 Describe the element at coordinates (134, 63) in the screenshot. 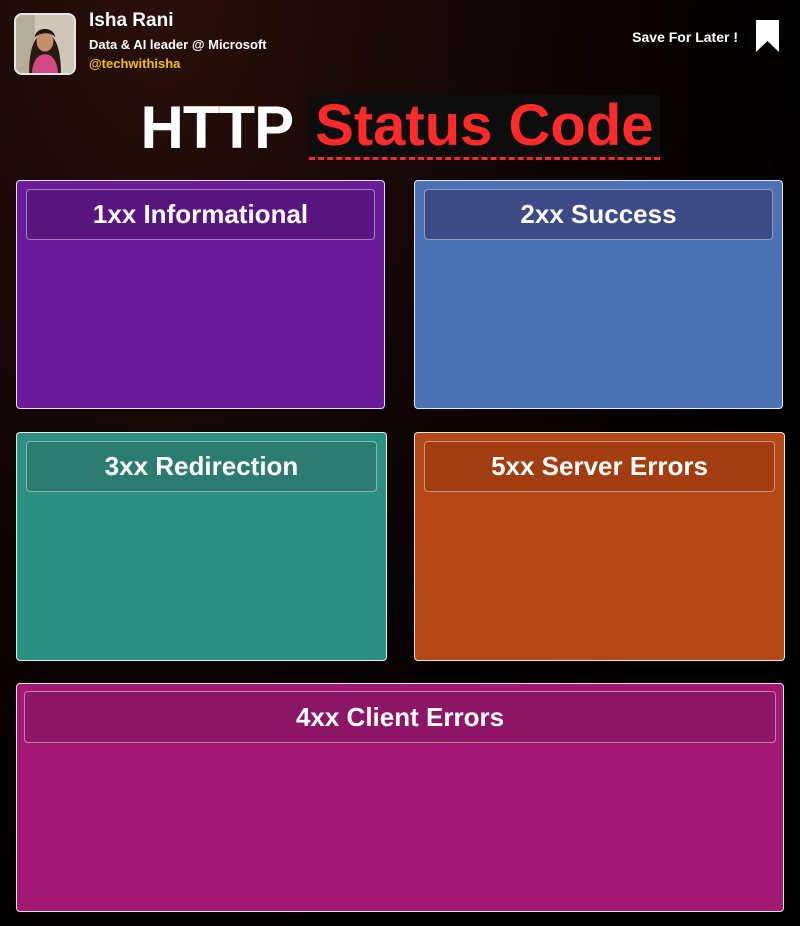

I see `author-handle: @techwithisha` at that location.